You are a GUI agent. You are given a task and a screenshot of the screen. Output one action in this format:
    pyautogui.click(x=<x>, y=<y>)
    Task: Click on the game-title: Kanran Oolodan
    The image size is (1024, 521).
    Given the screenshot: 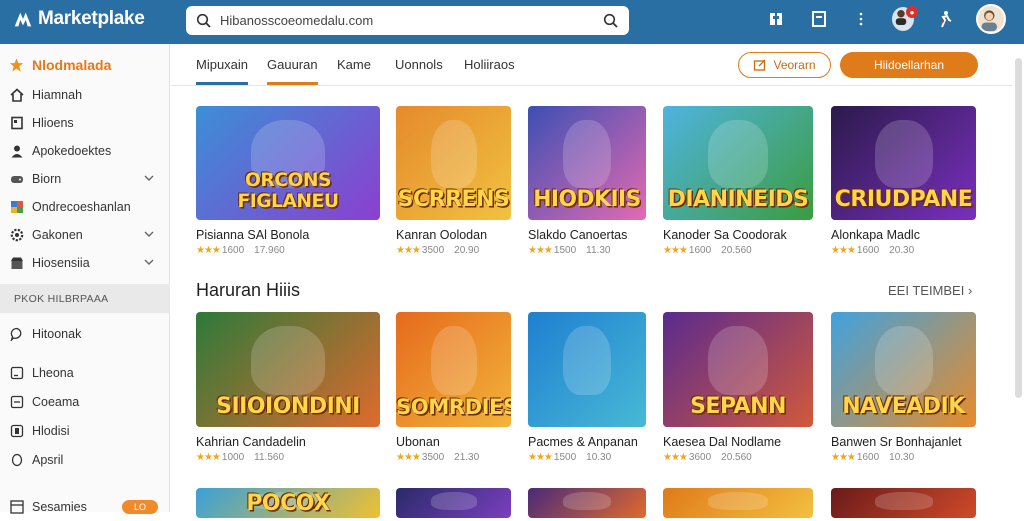 What is the action you would take?
    pyautogui.click(x=441, y=235)
    